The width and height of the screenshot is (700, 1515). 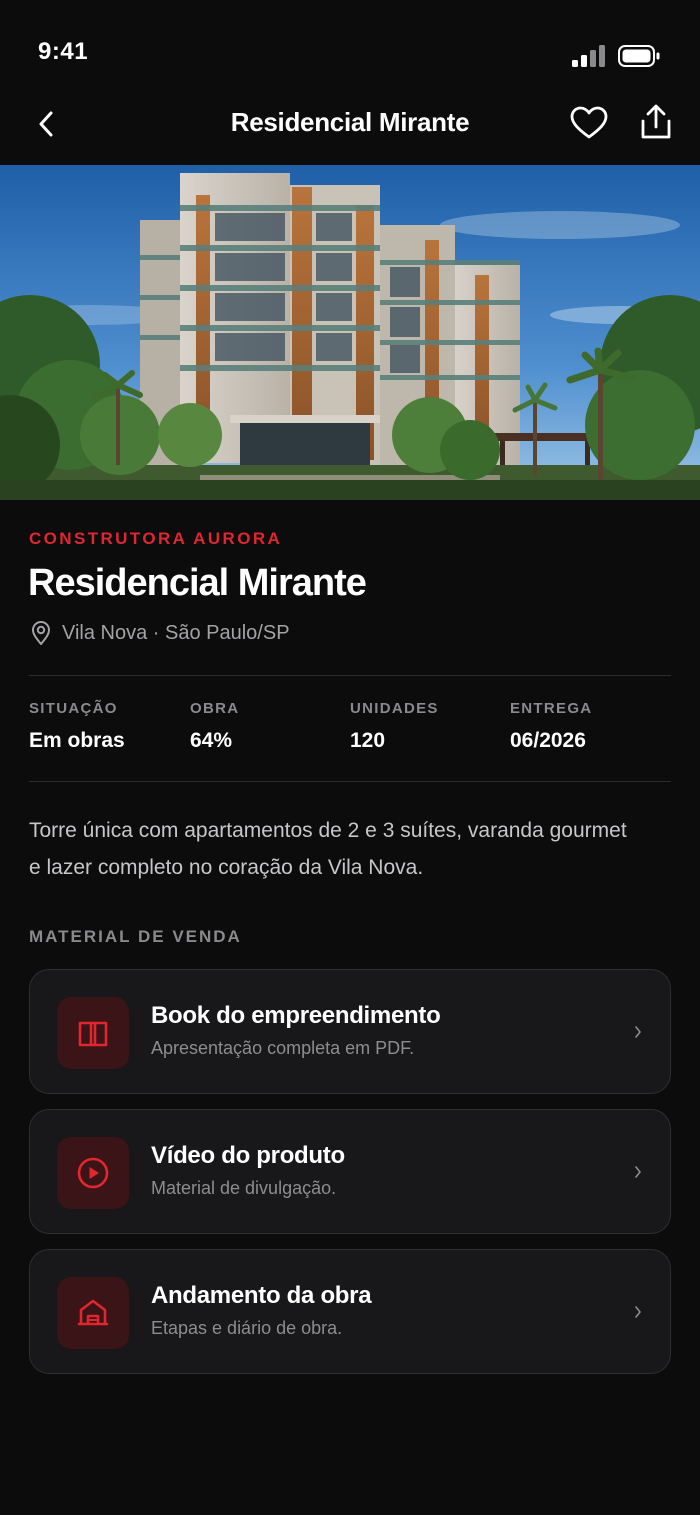 What do you see at coordinates (639, 56) in the screenshot?
I see `battery-icon` at bounding box center [639, 56].